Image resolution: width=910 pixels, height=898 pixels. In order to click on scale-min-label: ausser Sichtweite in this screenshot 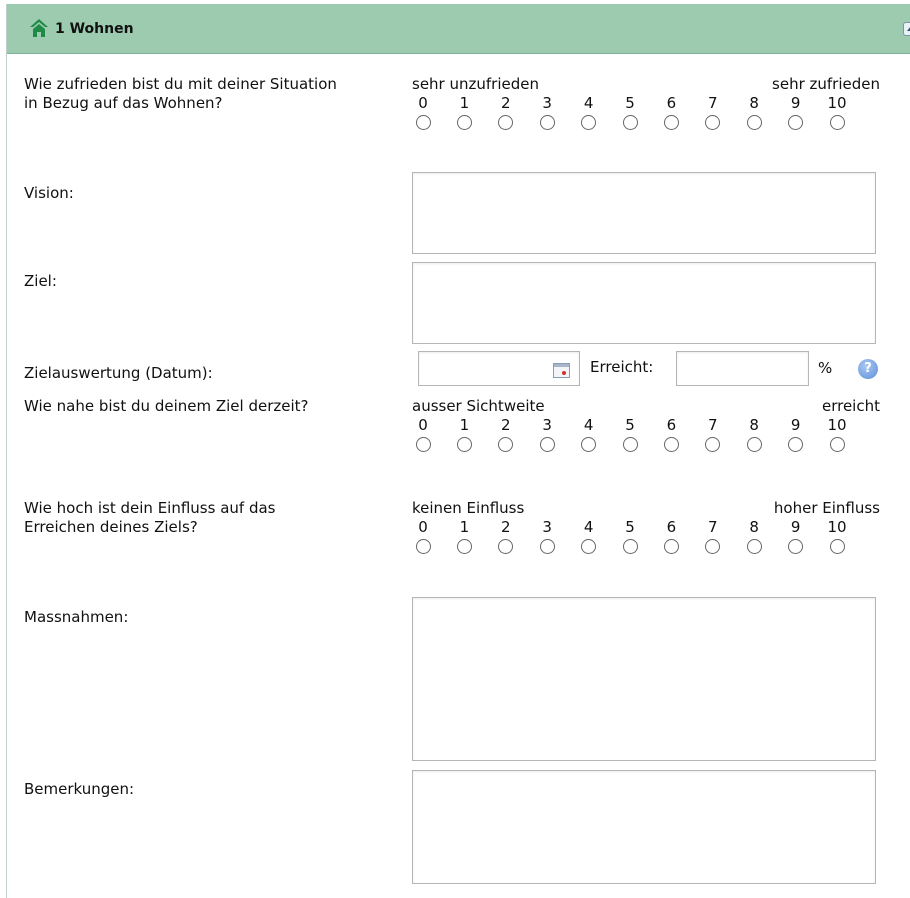, I will do `click(478, 406)`.